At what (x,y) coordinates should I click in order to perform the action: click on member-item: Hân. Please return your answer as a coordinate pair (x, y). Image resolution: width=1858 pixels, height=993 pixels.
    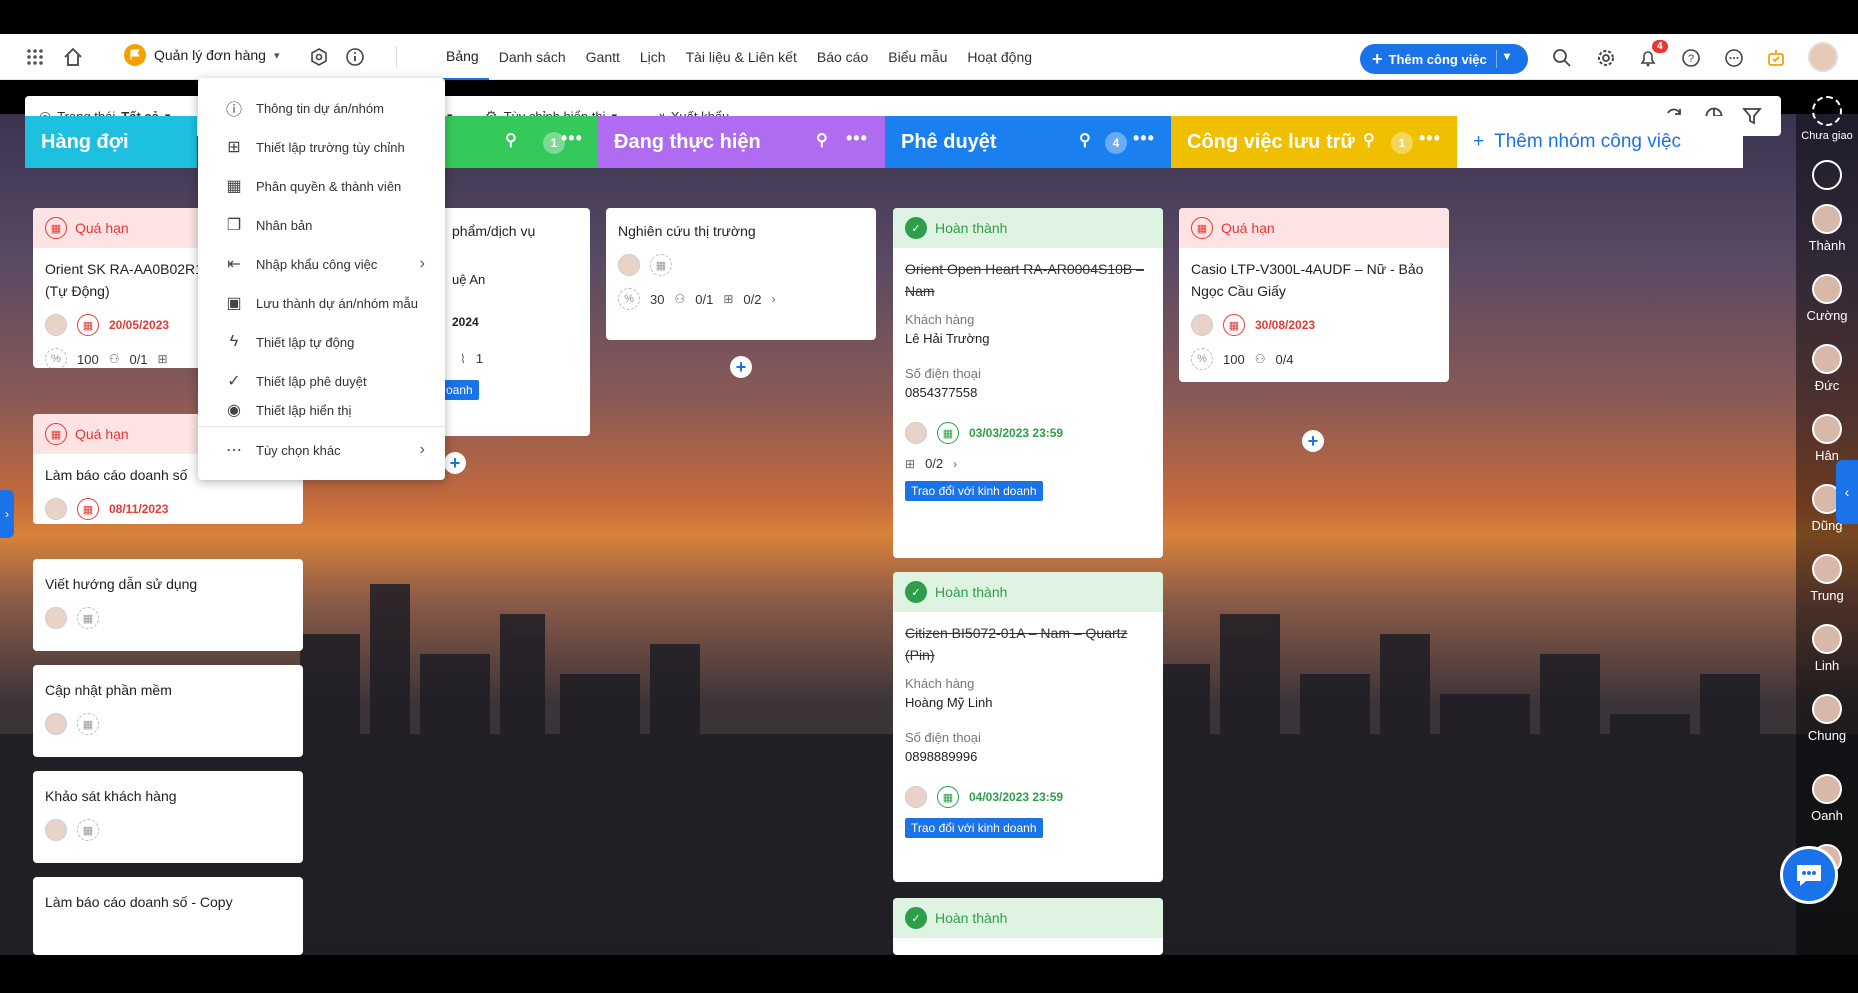
    Looking at the image, I should click on (1827, 438).